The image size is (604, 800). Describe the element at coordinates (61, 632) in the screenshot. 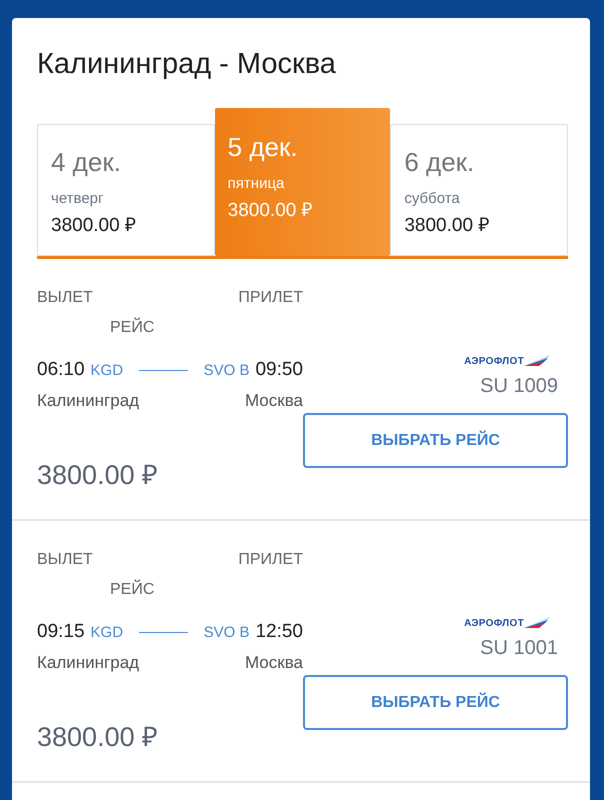

I see `departure-time: 09:15` at that location.